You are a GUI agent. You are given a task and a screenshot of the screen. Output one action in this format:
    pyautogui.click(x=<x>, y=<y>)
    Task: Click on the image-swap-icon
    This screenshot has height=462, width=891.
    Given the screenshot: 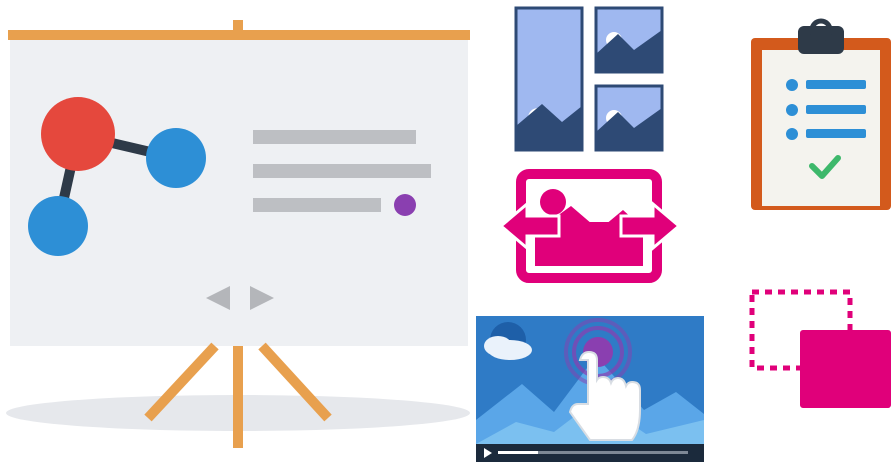 What is the action you would take?
    pyautogui.click(x=590, y=226)
    